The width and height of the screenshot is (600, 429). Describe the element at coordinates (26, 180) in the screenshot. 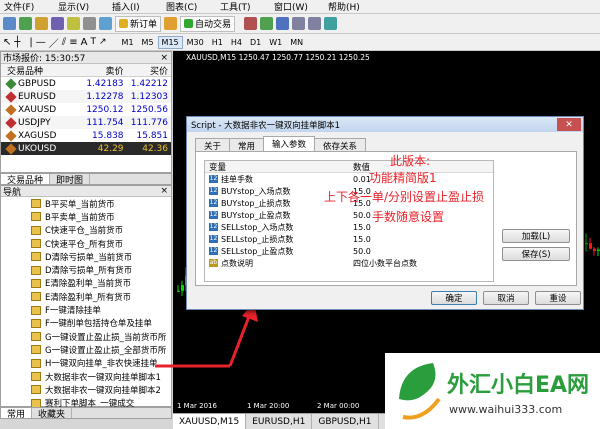

I see `tab-symbols: 交易品种` at that location.